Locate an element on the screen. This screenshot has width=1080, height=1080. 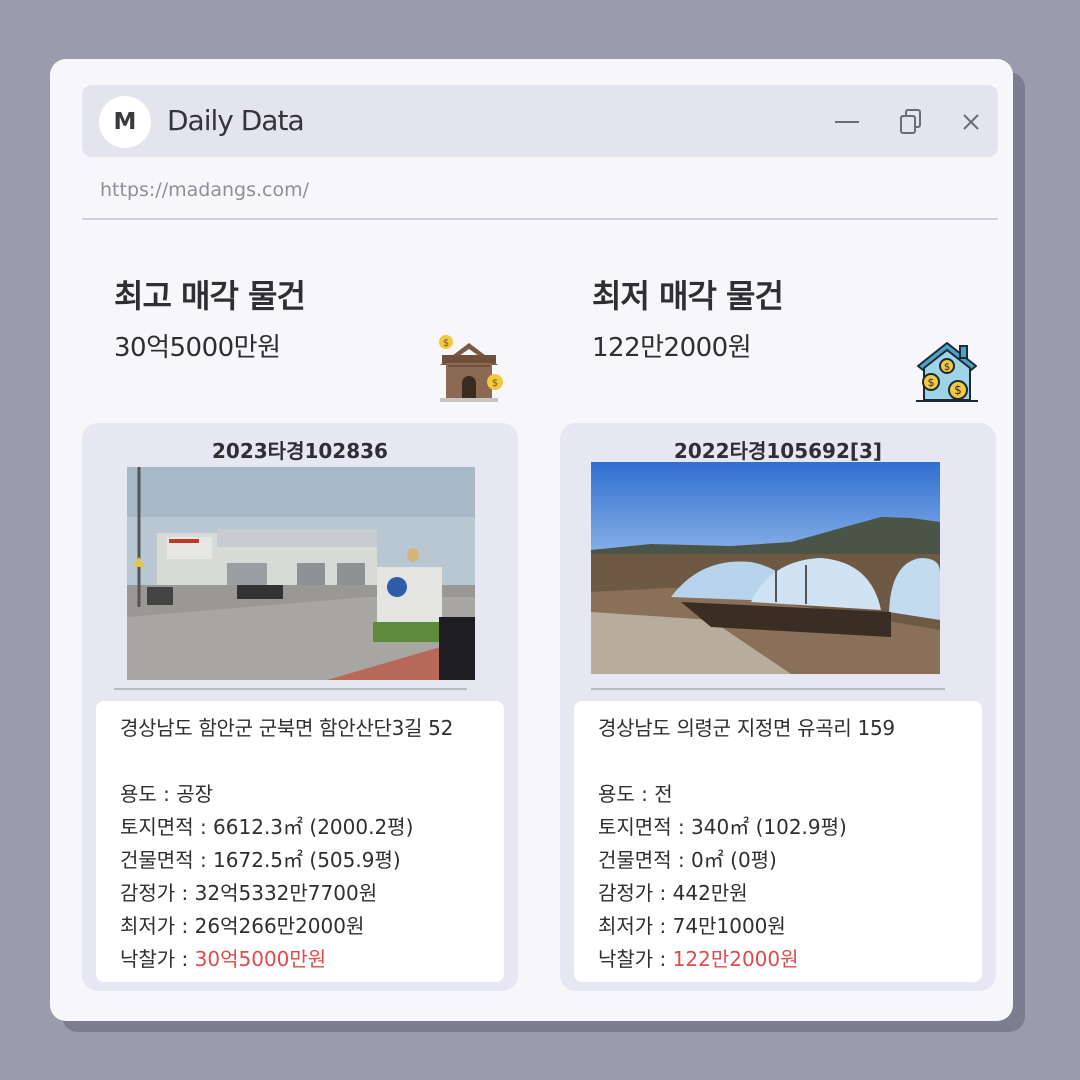
winning-bid-value: 122만2000원 is located at coordinates (735, 959).